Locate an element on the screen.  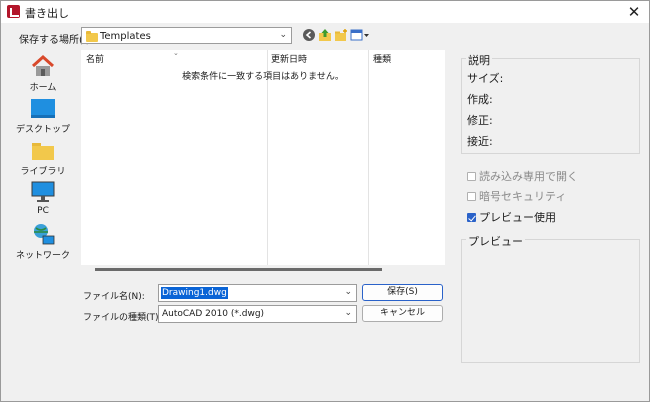
network-icon is located at coordinates (44, 234).